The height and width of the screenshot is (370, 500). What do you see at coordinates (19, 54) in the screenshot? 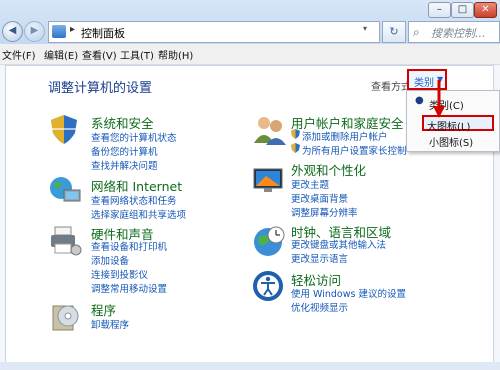
I see `menu-file: 文件(F)` at bounding box center [19, 54].